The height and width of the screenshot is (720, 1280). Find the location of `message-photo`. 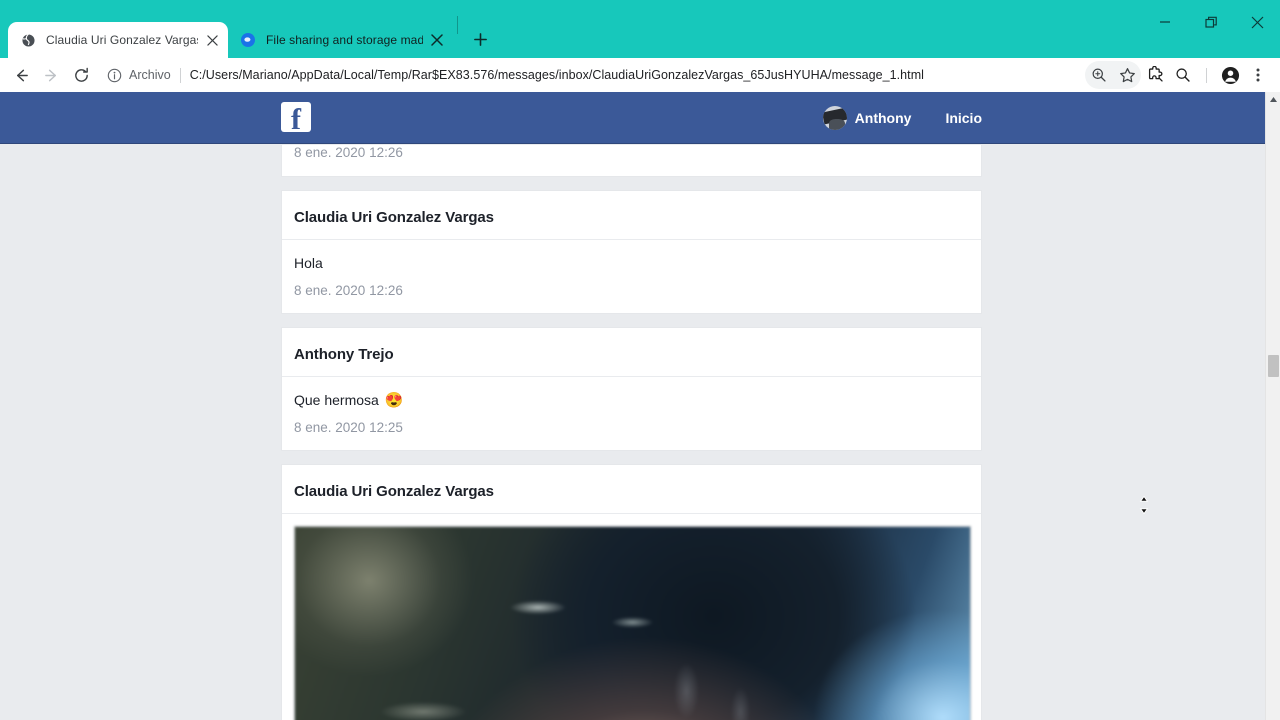

message-photo is located at coordinates (632, 623).